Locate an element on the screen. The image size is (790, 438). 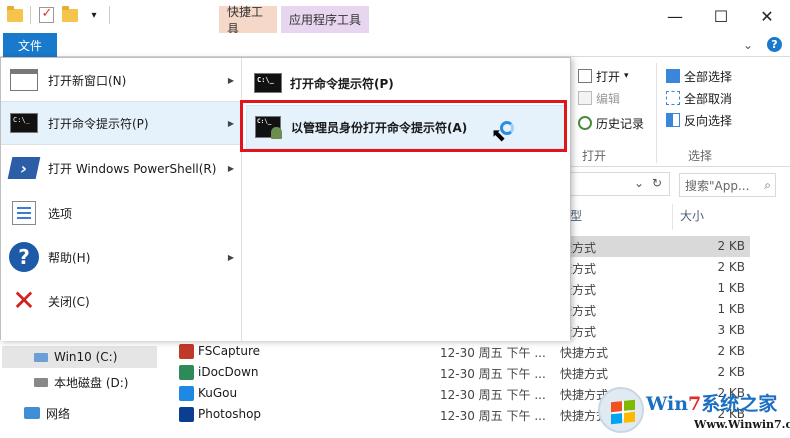
menu-item-help: ? 帮助(H) ▶ is located at coordinates (121, 257).